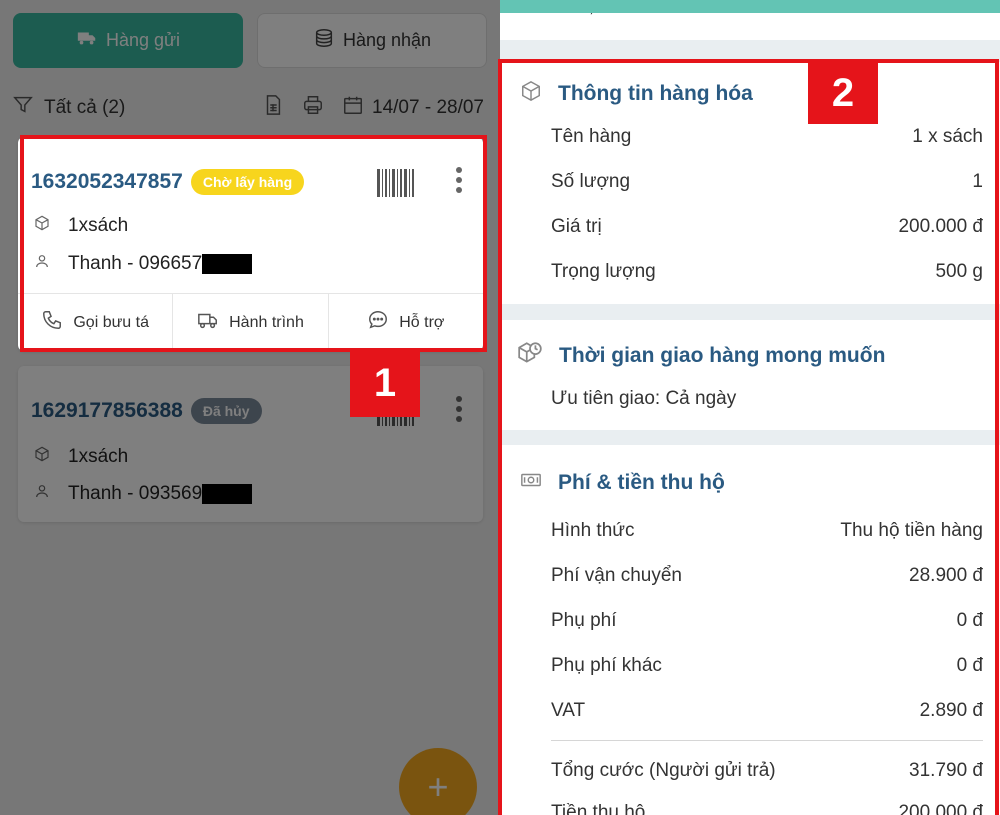  What do you see at coordinates (266, 322) in the screenshot?
I see `journey-label: Hành trình` at bounding box center [266, 322].